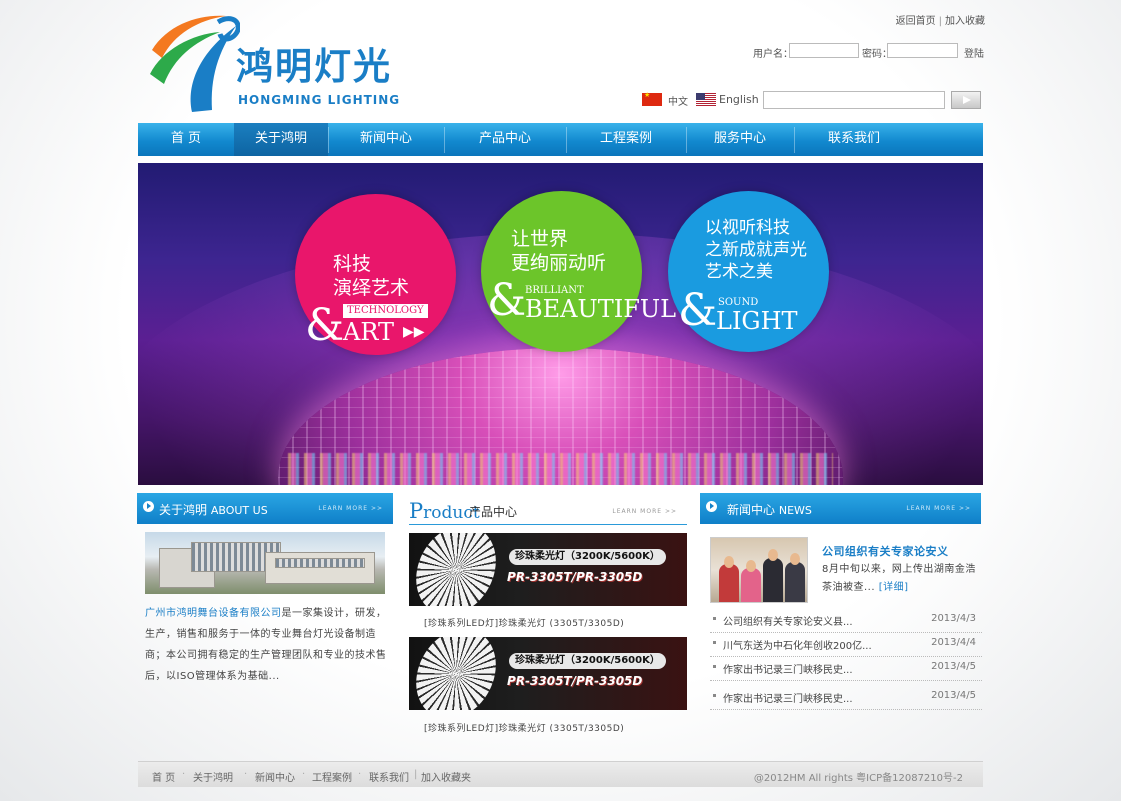 The image size is (1121, 801). I want to click on circle-text-line: 以视听科技, so click(747, 228).